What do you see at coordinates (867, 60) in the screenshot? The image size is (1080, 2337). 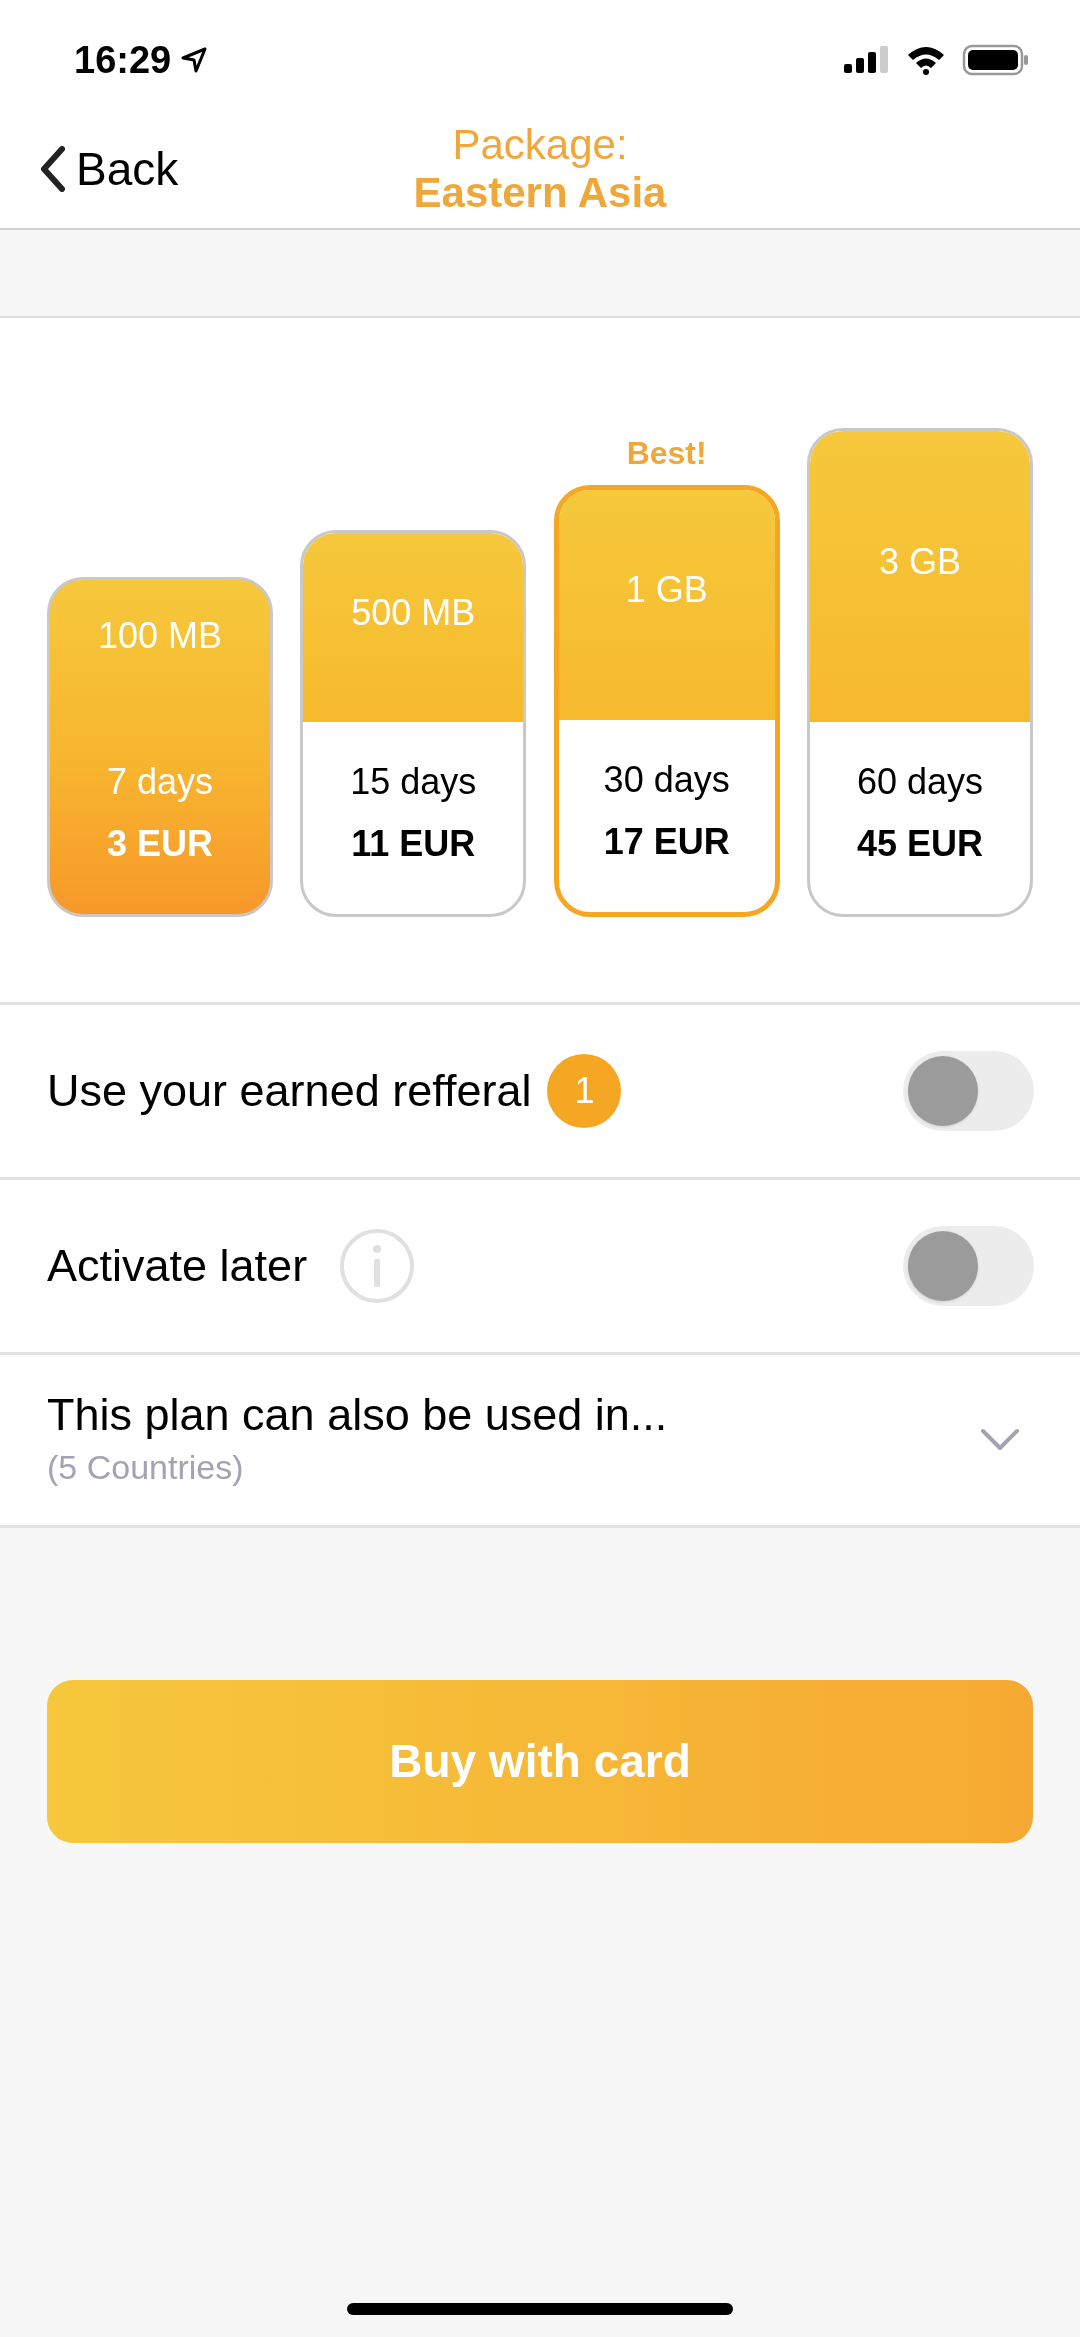 I see `signal-icon` at bounding box center [867, 60].